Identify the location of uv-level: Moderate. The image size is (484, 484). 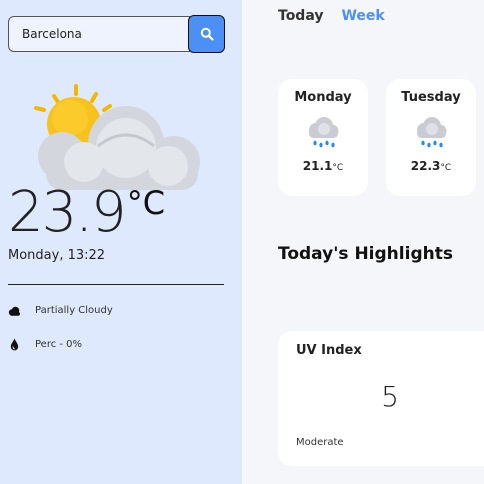
(320, 442).